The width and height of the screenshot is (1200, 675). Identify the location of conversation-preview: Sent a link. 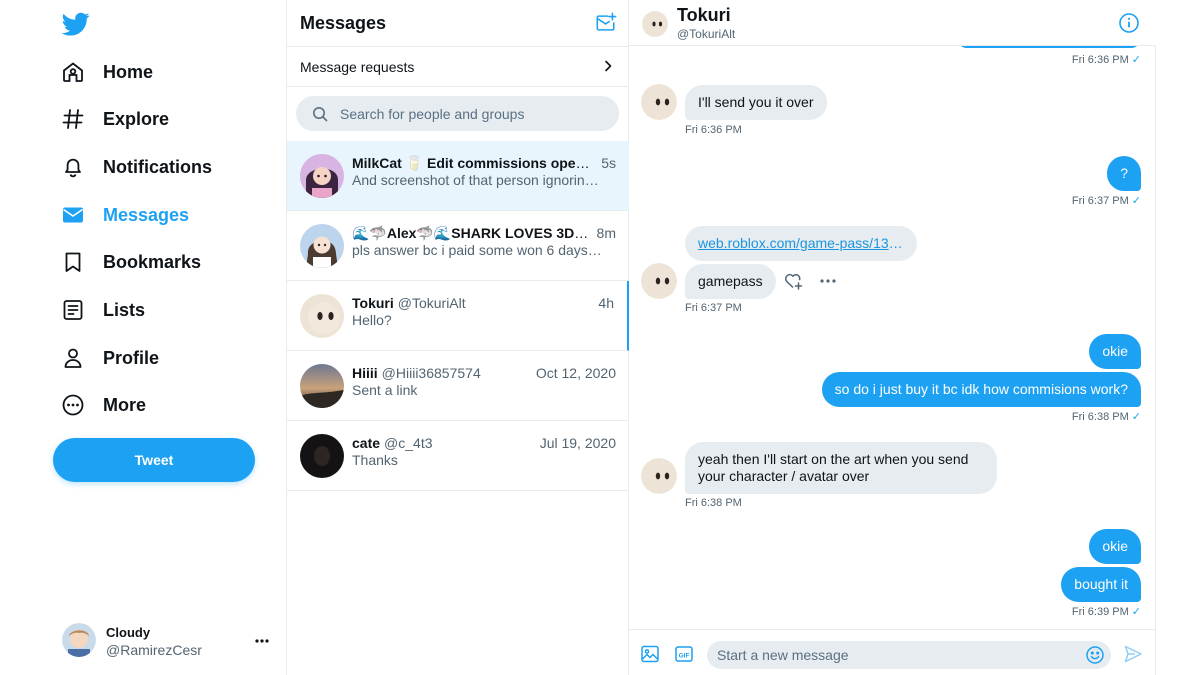
(385, 390).